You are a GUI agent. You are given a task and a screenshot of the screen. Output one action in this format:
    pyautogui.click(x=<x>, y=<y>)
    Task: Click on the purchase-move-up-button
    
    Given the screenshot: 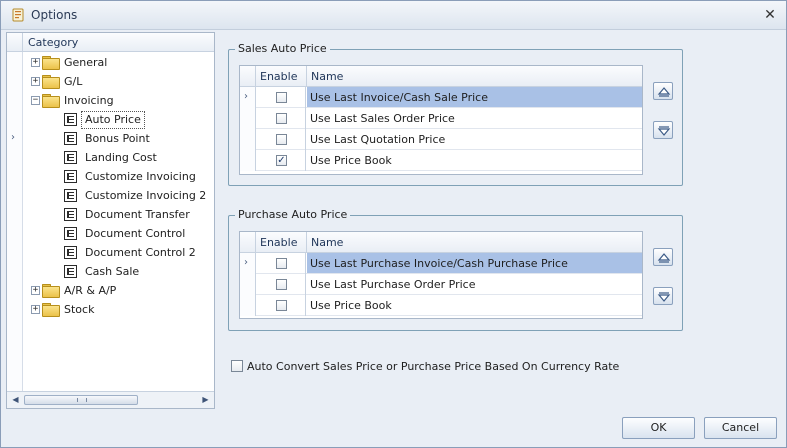 What is the action you would take?
    pyautogui.click(x=663, y=257)
    